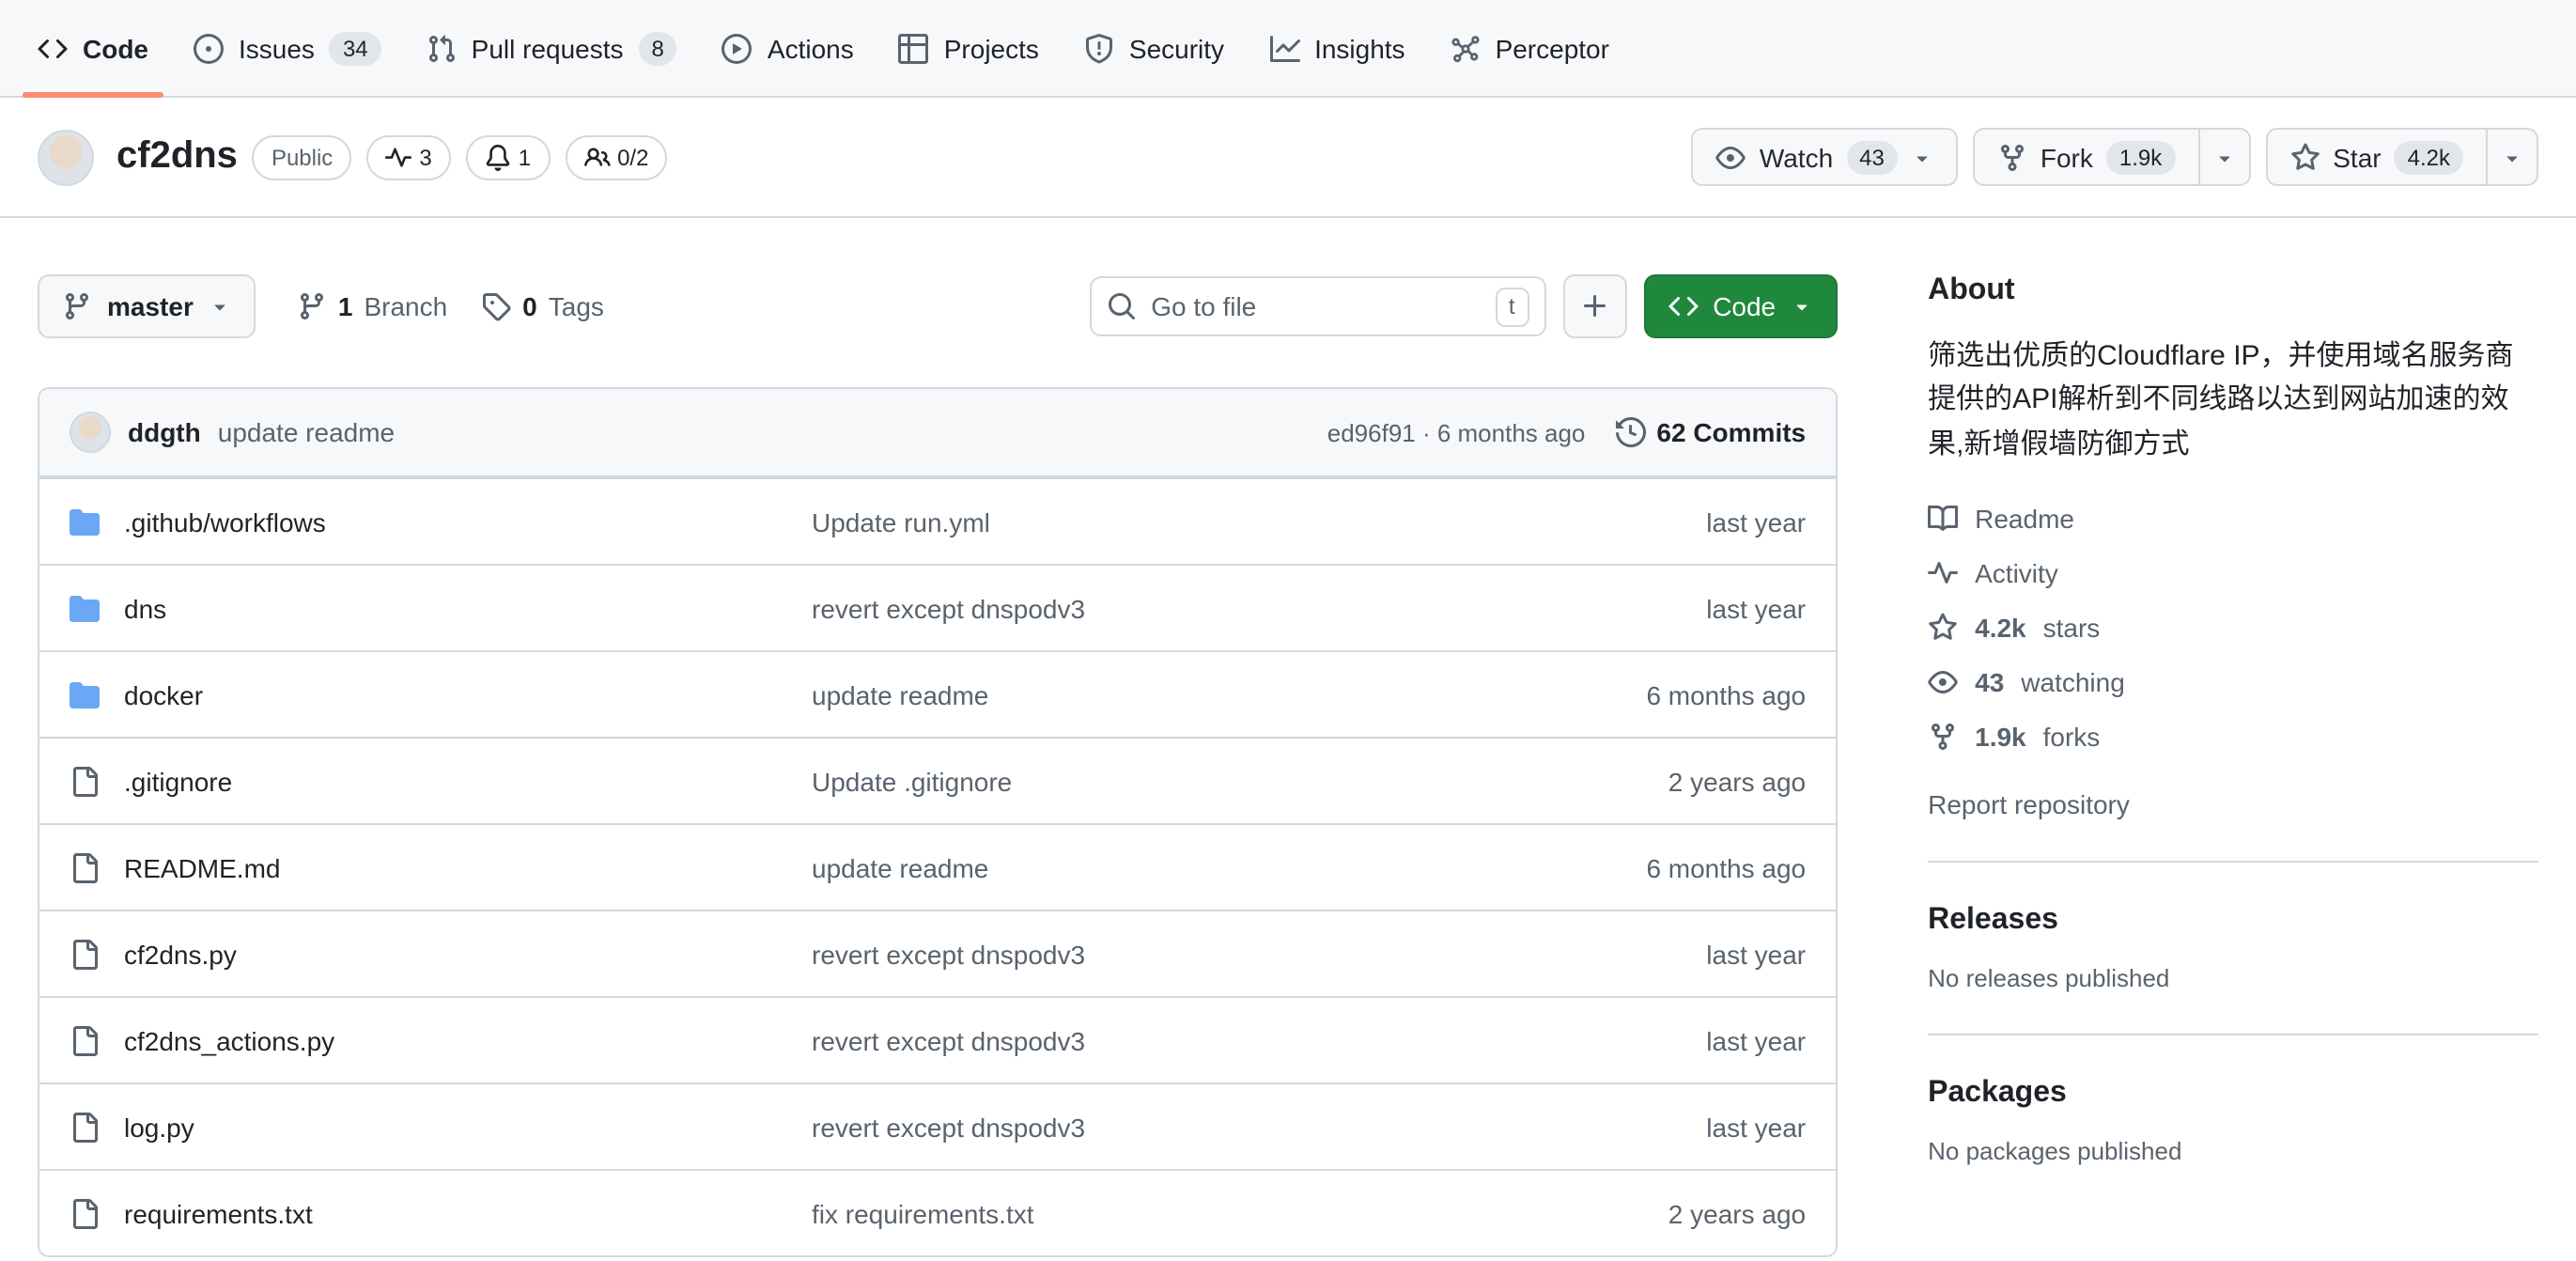  I want to click on commit-sha-time: ed96f91 · 6 months ago, so click(1456, 432).